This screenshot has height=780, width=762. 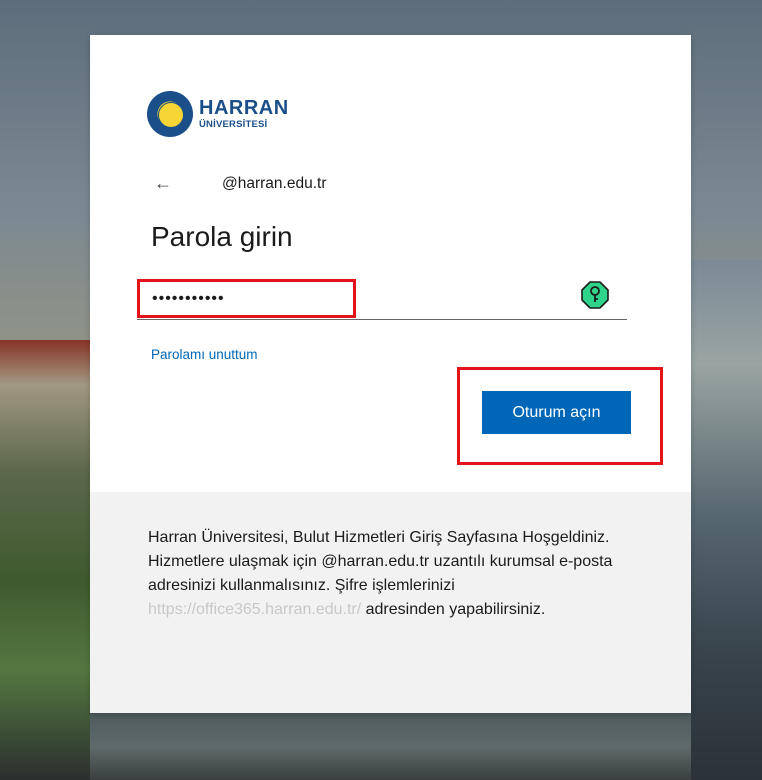 I want to click on page-title: Parola girin, so click(x=222, y=236).